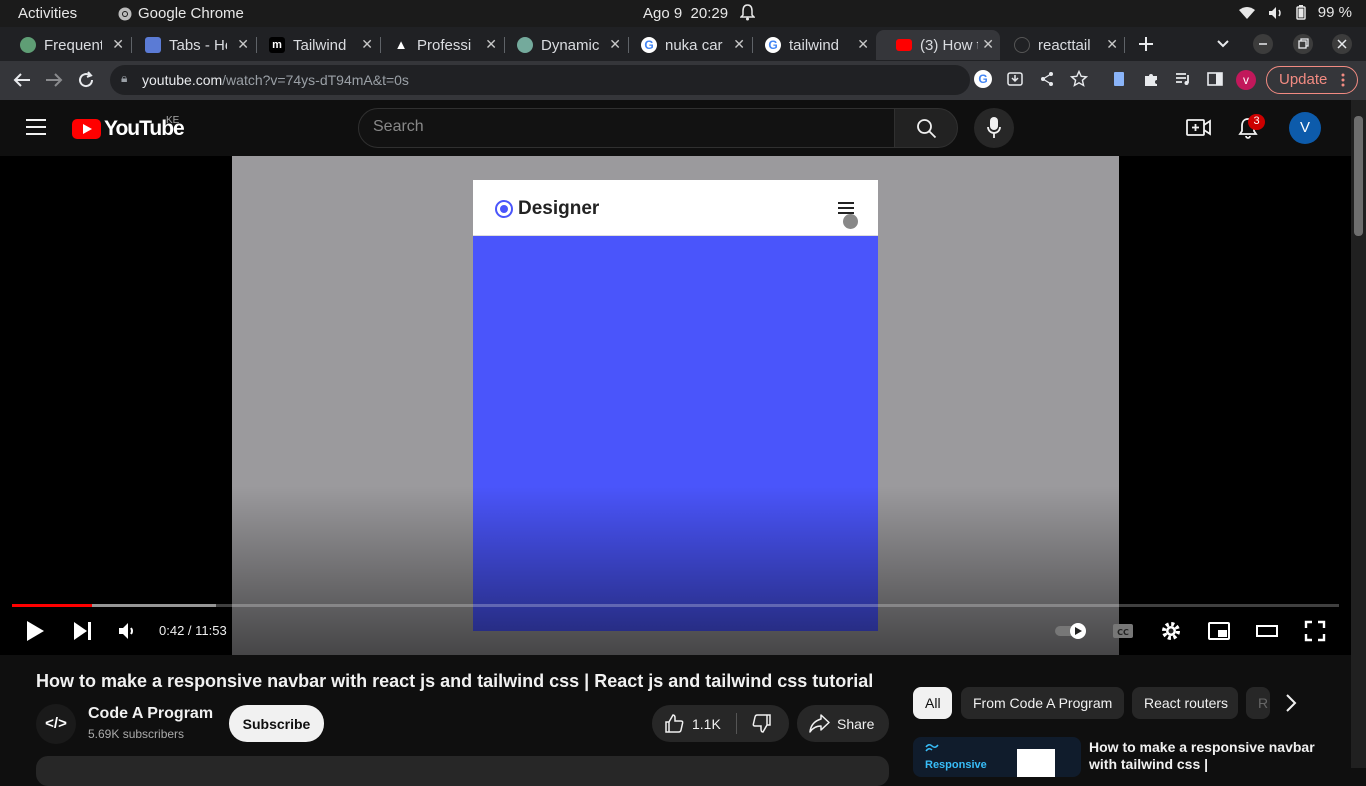 The width and height of the screenshot is (1366, 786). I want to click on theater-mode-icon, so click(1267, 631).